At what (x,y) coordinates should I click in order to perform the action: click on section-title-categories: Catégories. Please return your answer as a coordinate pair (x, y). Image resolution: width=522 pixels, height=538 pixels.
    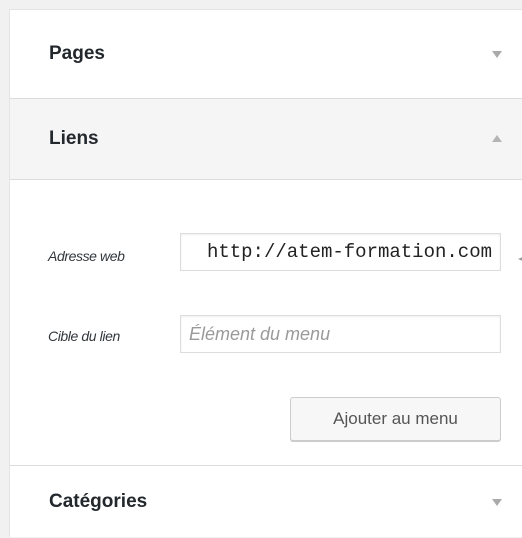
    Looking at the image, I should click on (98, 501).